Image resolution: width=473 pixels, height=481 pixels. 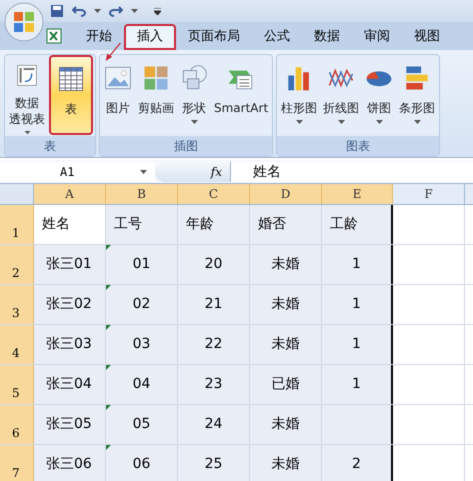 What do you see at coordinates (156, 95) in the screenshot?
I see `ribbon-button: 剪贴画` at bounding box center [156, 95].